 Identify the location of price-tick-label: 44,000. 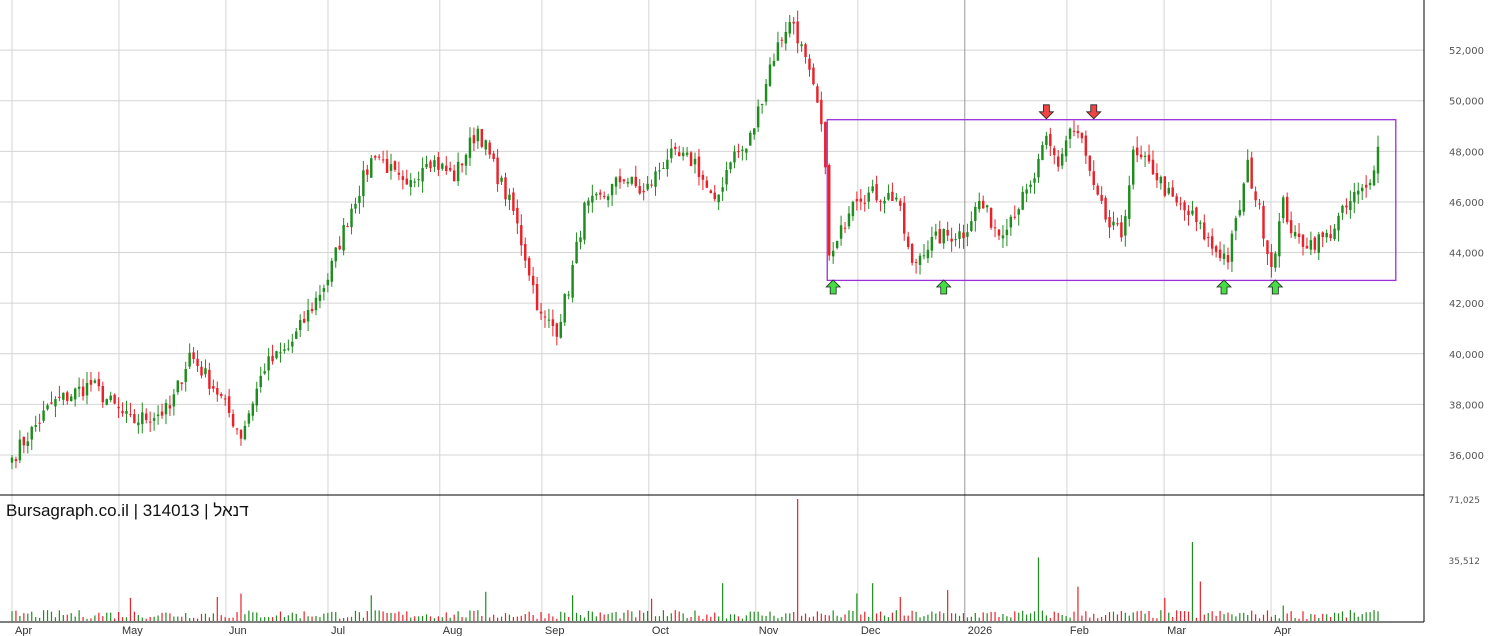
(1466, 254).